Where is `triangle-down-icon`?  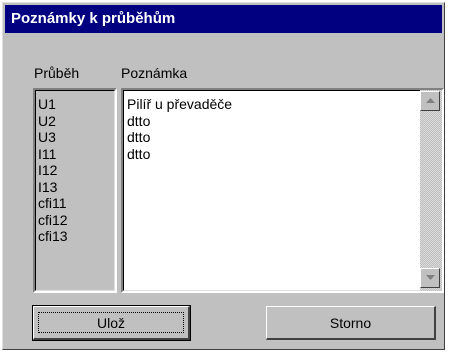
triangle-down-icon is located at coordinates (430, 277).